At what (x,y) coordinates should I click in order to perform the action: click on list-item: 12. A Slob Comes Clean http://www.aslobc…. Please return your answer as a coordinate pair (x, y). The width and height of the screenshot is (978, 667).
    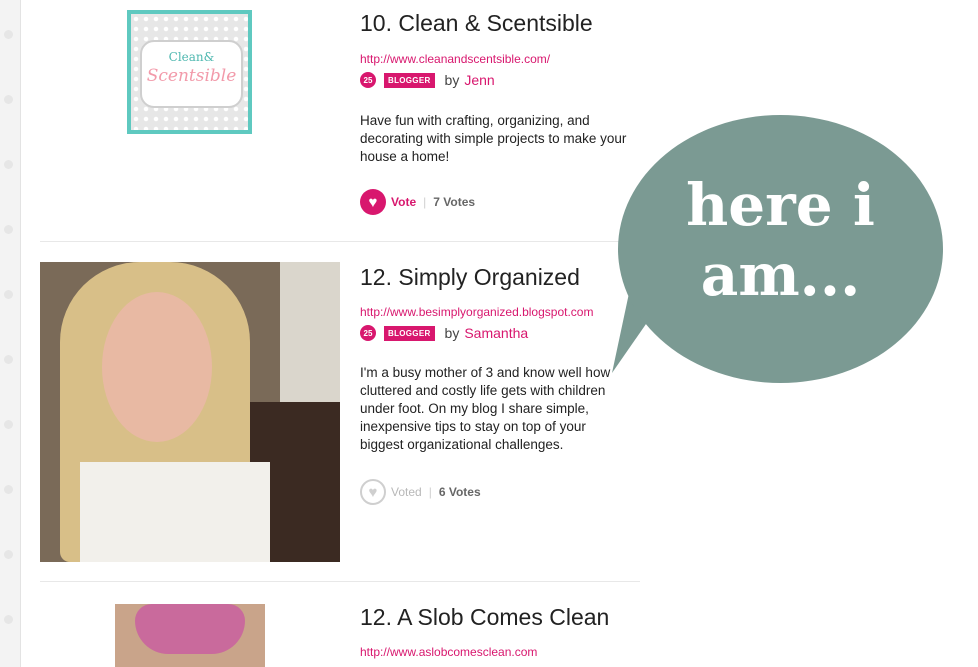
    Looking at the image, I should click on (340, 624).